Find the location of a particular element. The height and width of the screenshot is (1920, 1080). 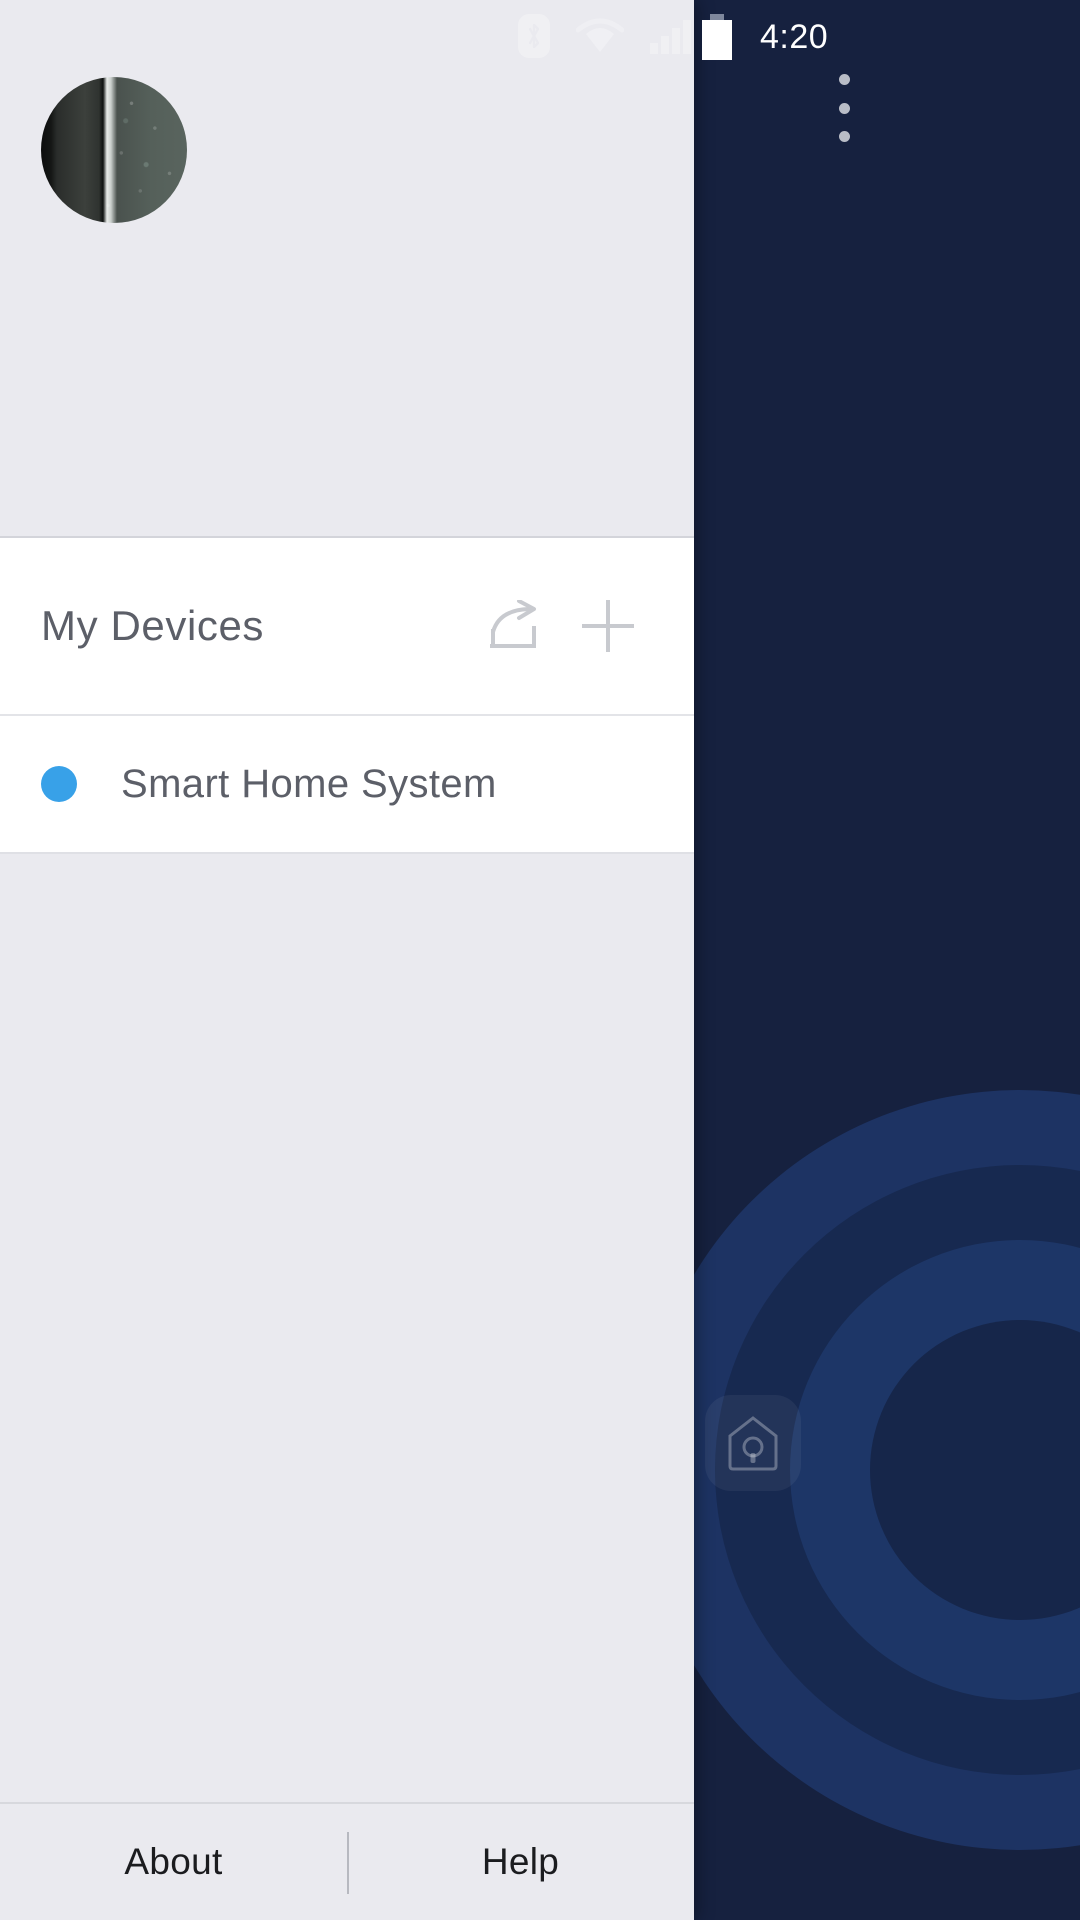

user-avatar is located at coordinates (114, 150).